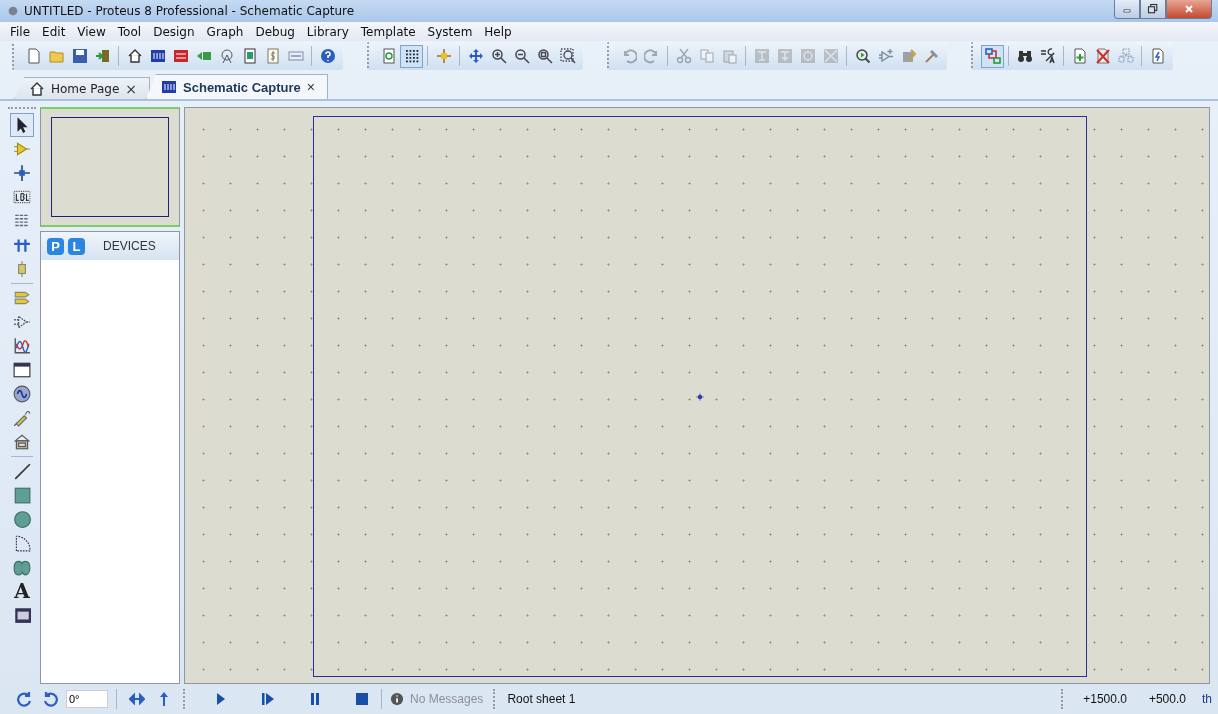 This screenshot has width=1218, height=714. What do you see at coordinates (885, 56) in the screenshot?
I see `make-device-icon` at bounding box center [885, 56].